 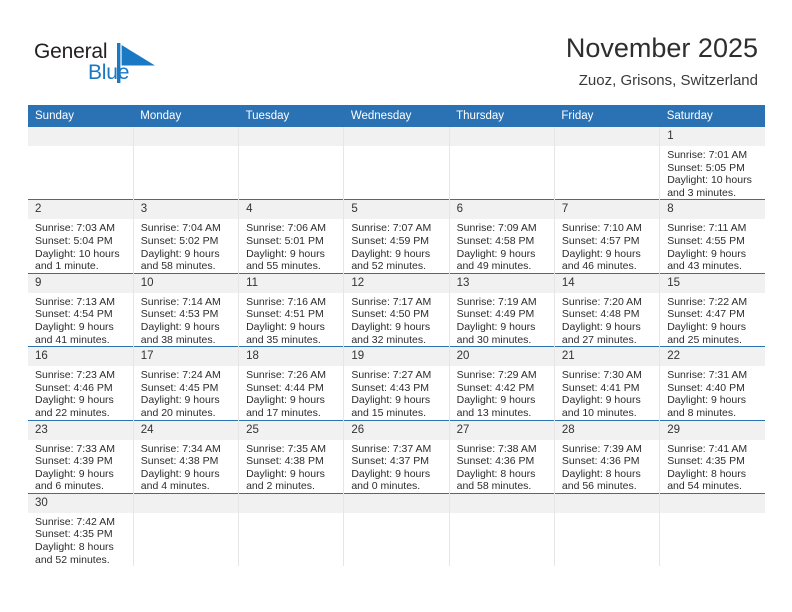 What do you see at coordinates (391, 375) in the screenshot?
I see `sunrise-text: Sunrise: 7:27 AM` at bounding box center [391, 375].